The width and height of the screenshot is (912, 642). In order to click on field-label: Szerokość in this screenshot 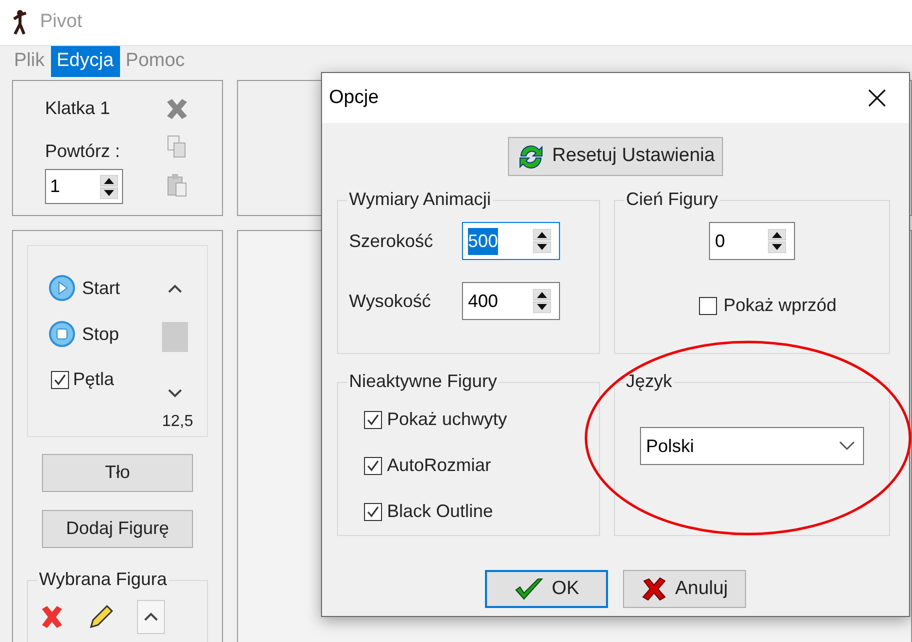, I will do `click(391, 241)`.